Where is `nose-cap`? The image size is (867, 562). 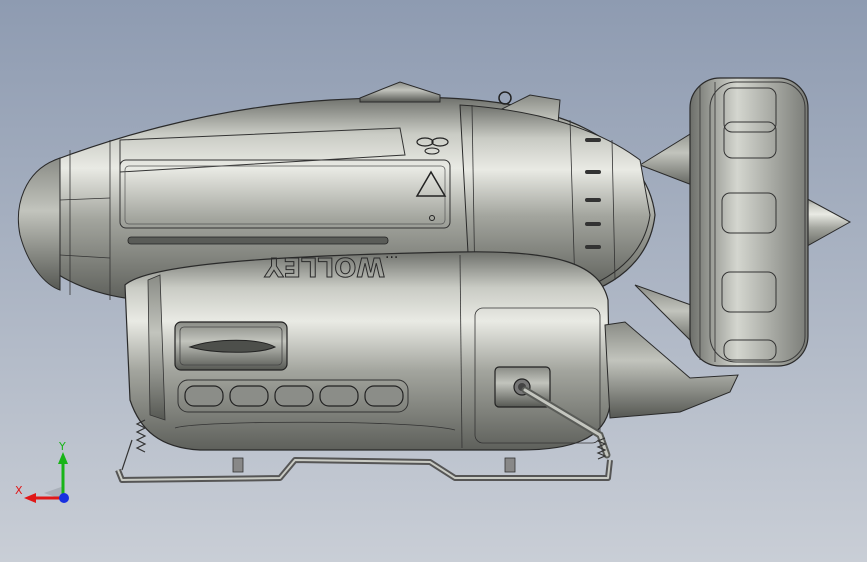
nose-cap is located at coordinates (39, 224).